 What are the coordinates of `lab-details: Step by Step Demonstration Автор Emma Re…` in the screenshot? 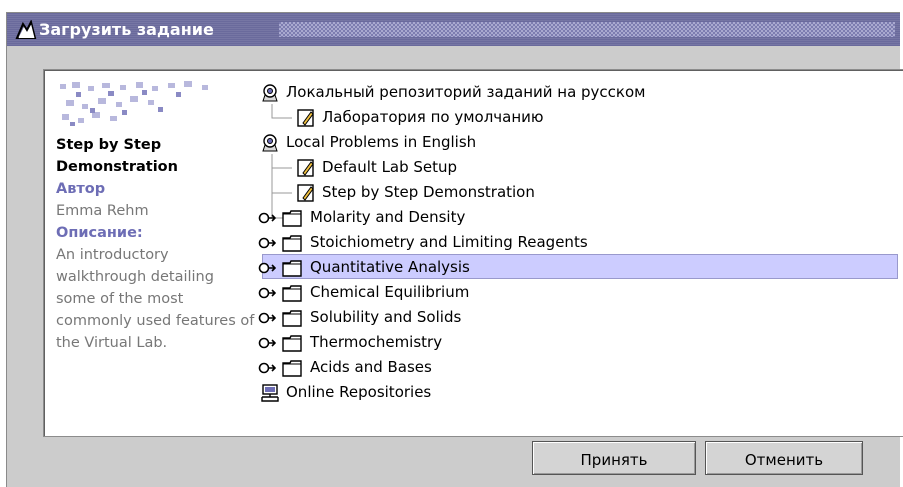 It's located at (156, 244).